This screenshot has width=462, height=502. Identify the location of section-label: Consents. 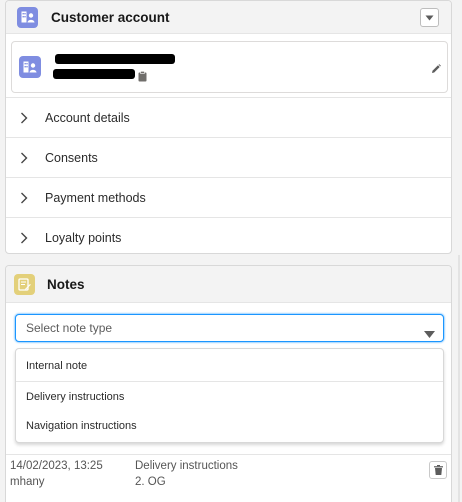
(71, 157).